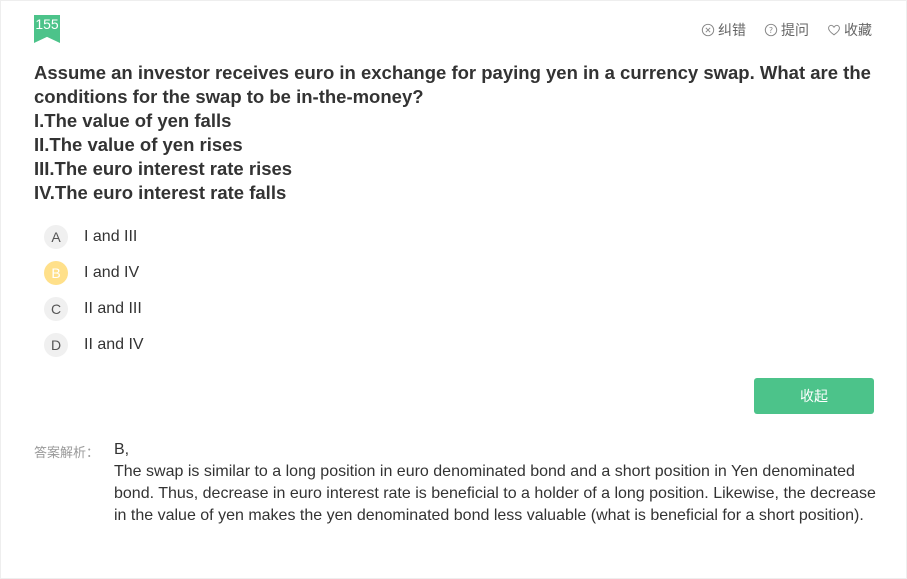 This screenshot has width=907, height=579. I want to click on question-actions: 纠错 ? 提问 收藏, so click(786, 30).